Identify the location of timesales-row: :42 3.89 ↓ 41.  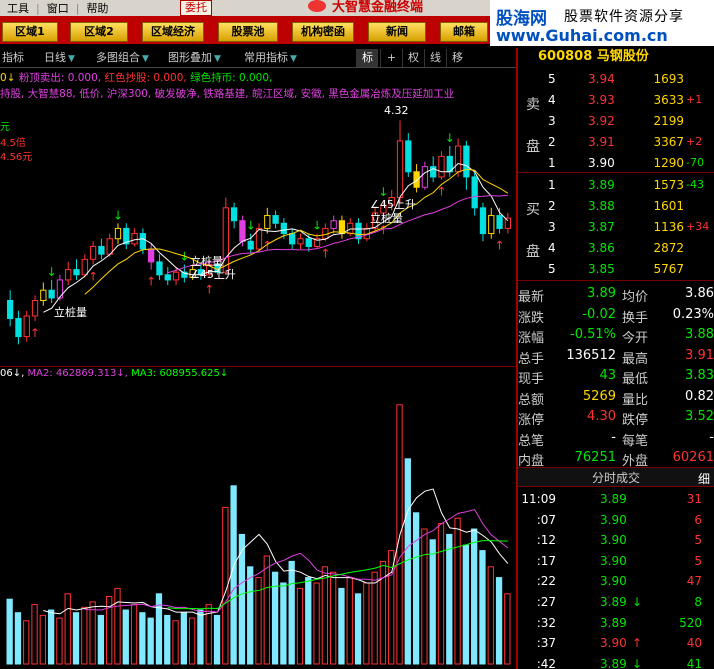
(616, 662).